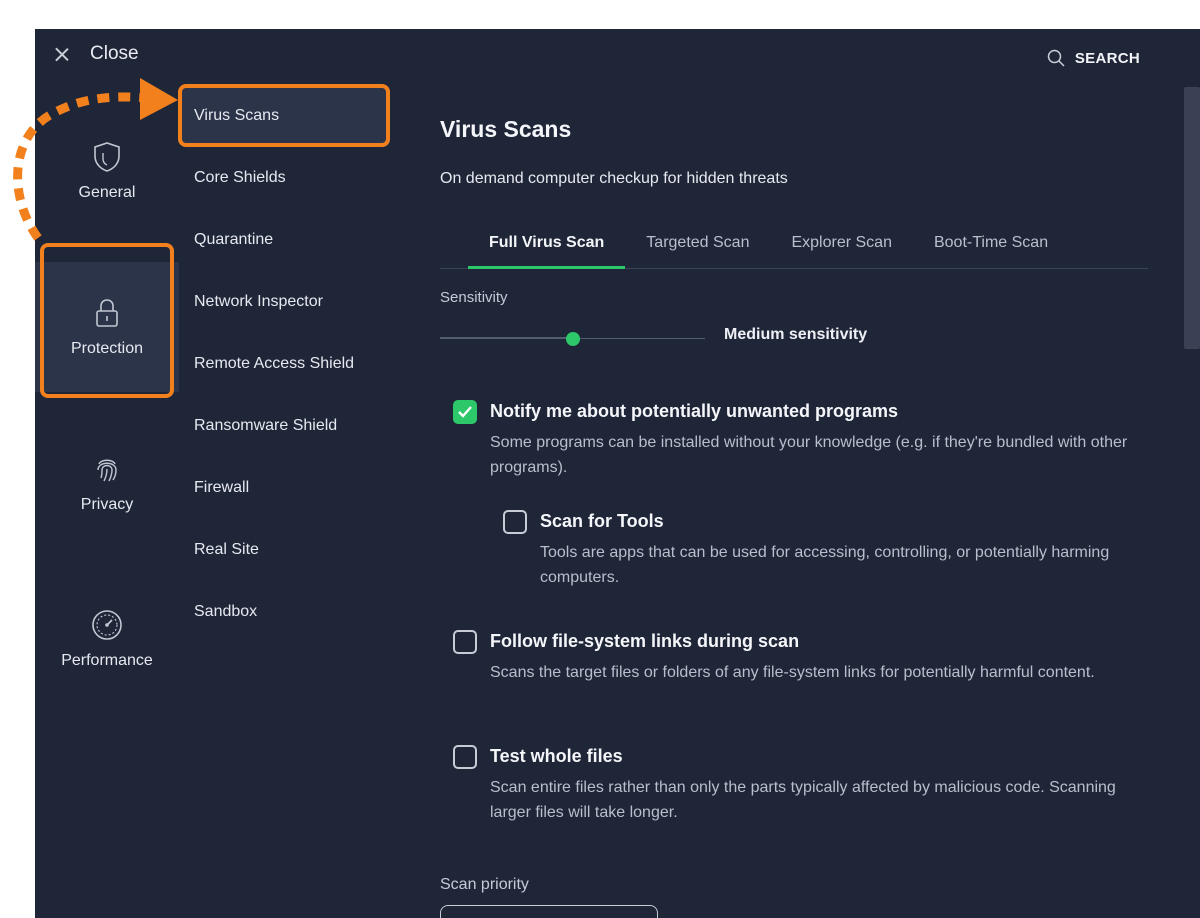 This screenshot has width=1200, height=918. What do you see at coordinates (506, 129) in the screenshot?
I see `page-title: Virus Scans` at bounding box center [506, 129].